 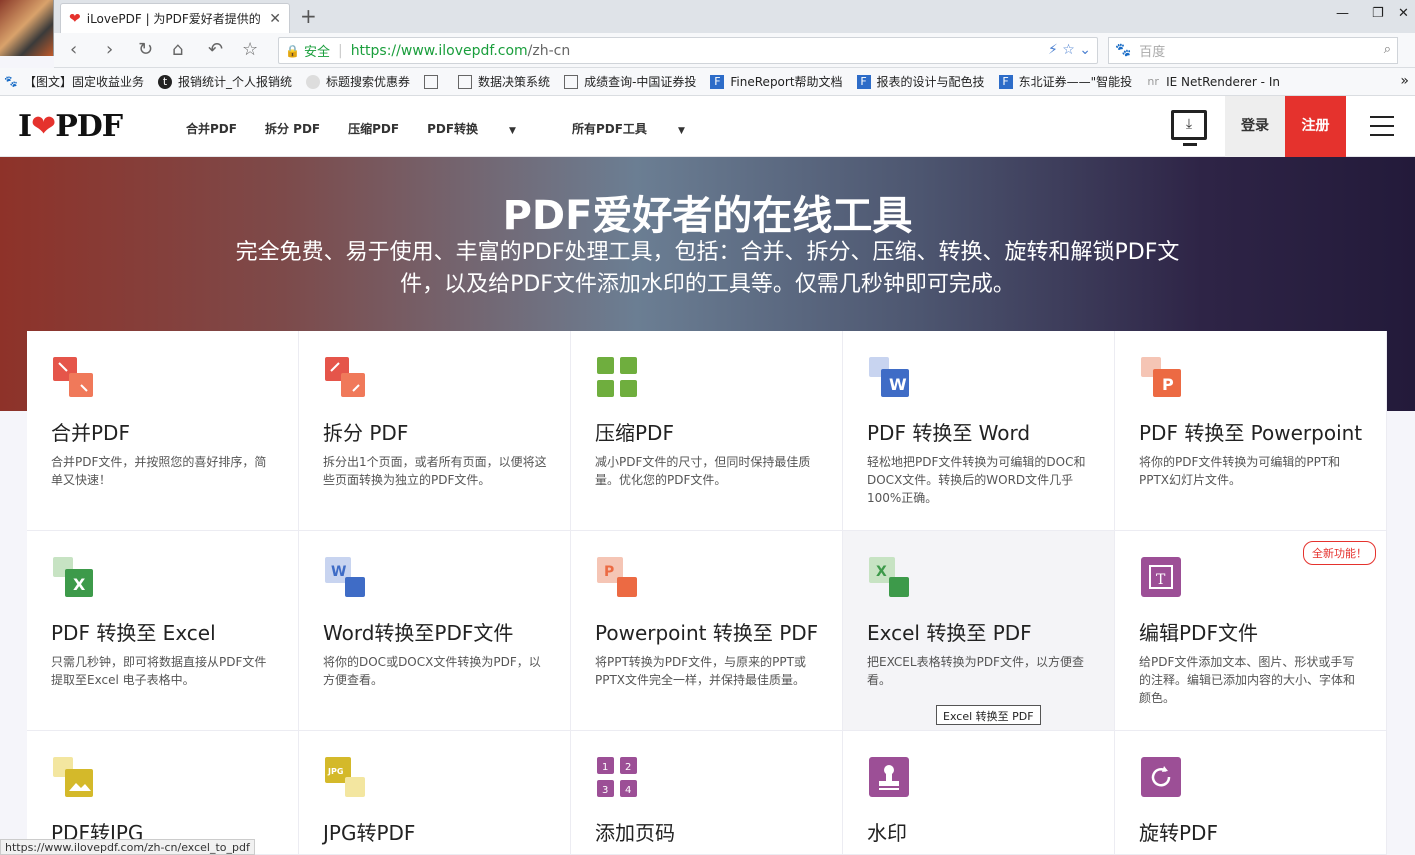 I want to click on compress-icon, so click(x=617, y=377).